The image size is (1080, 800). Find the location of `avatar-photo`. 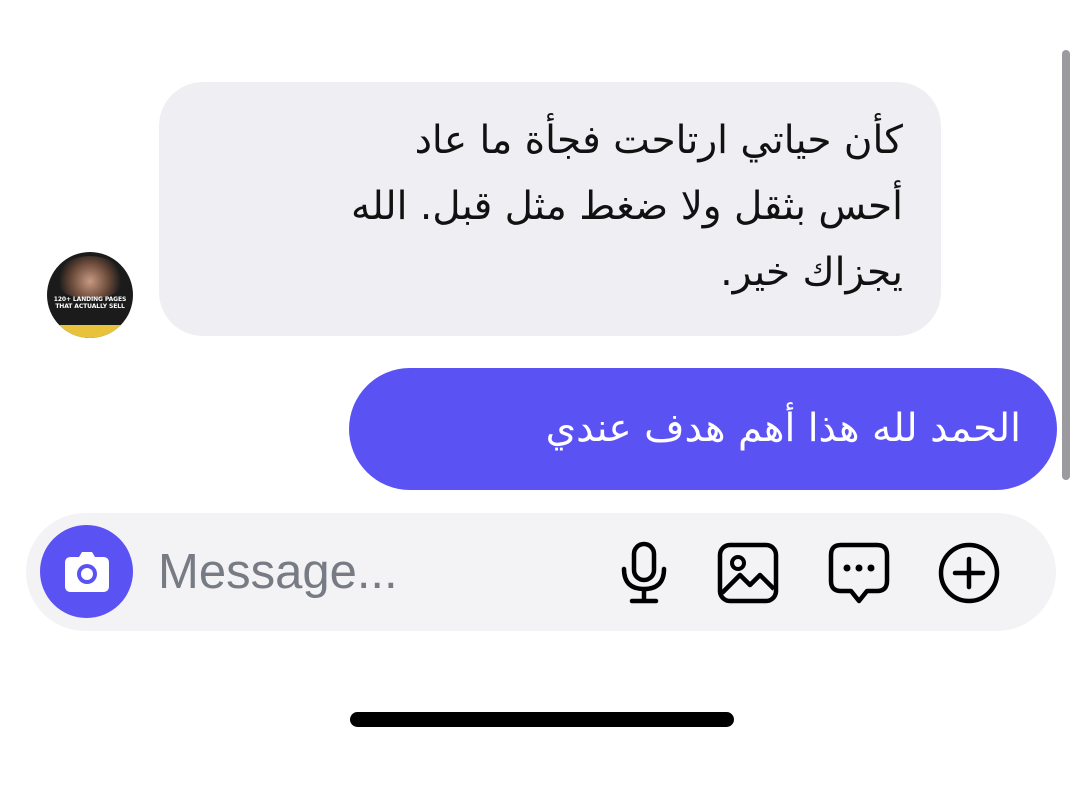

avatar-photo is located at coordinates (90, 277).